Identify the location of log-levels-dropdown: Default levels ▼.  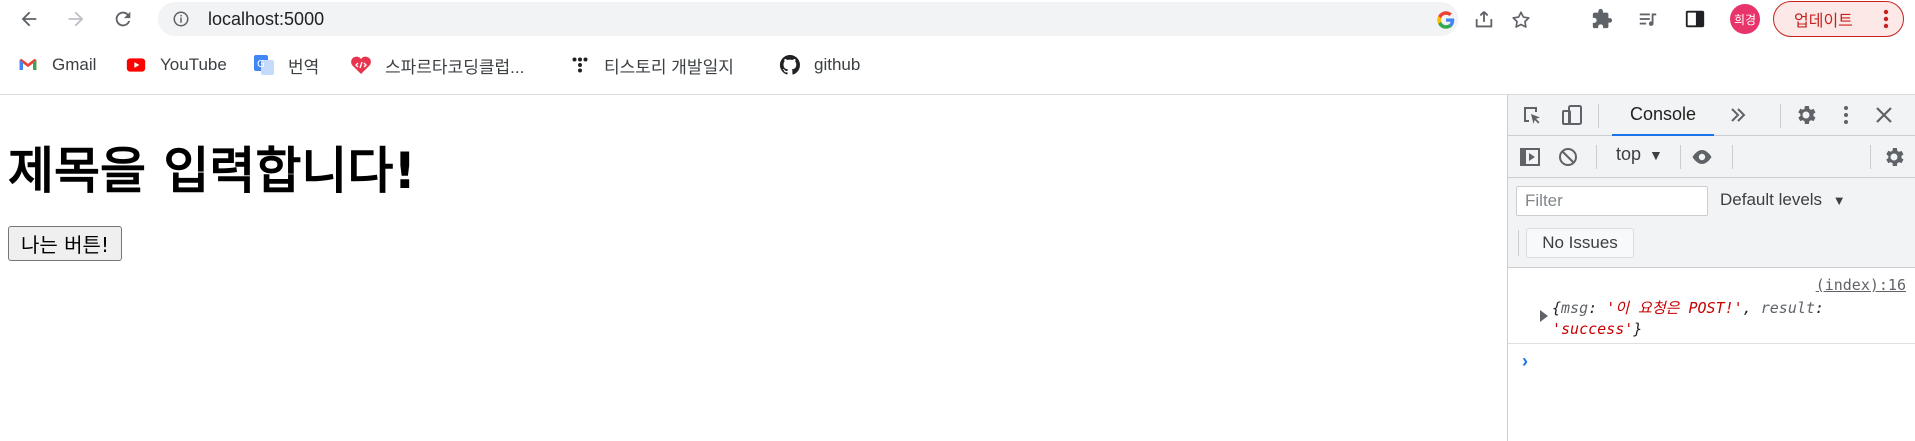
(1783, 200).